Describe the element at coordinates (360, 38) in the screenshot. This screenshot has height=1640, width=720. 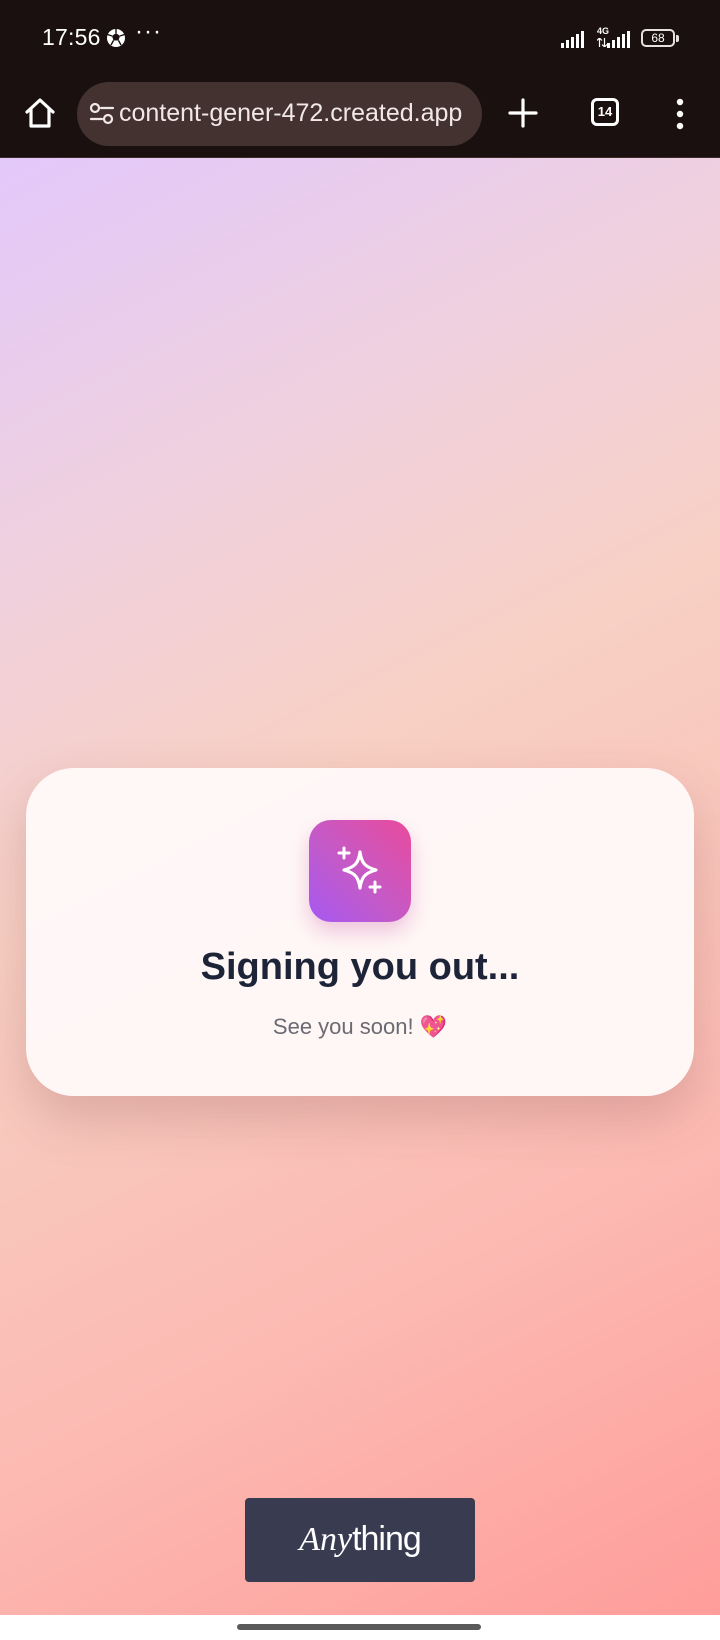
I see `status-bar: 17:56 ··· 4G 68` at that location.